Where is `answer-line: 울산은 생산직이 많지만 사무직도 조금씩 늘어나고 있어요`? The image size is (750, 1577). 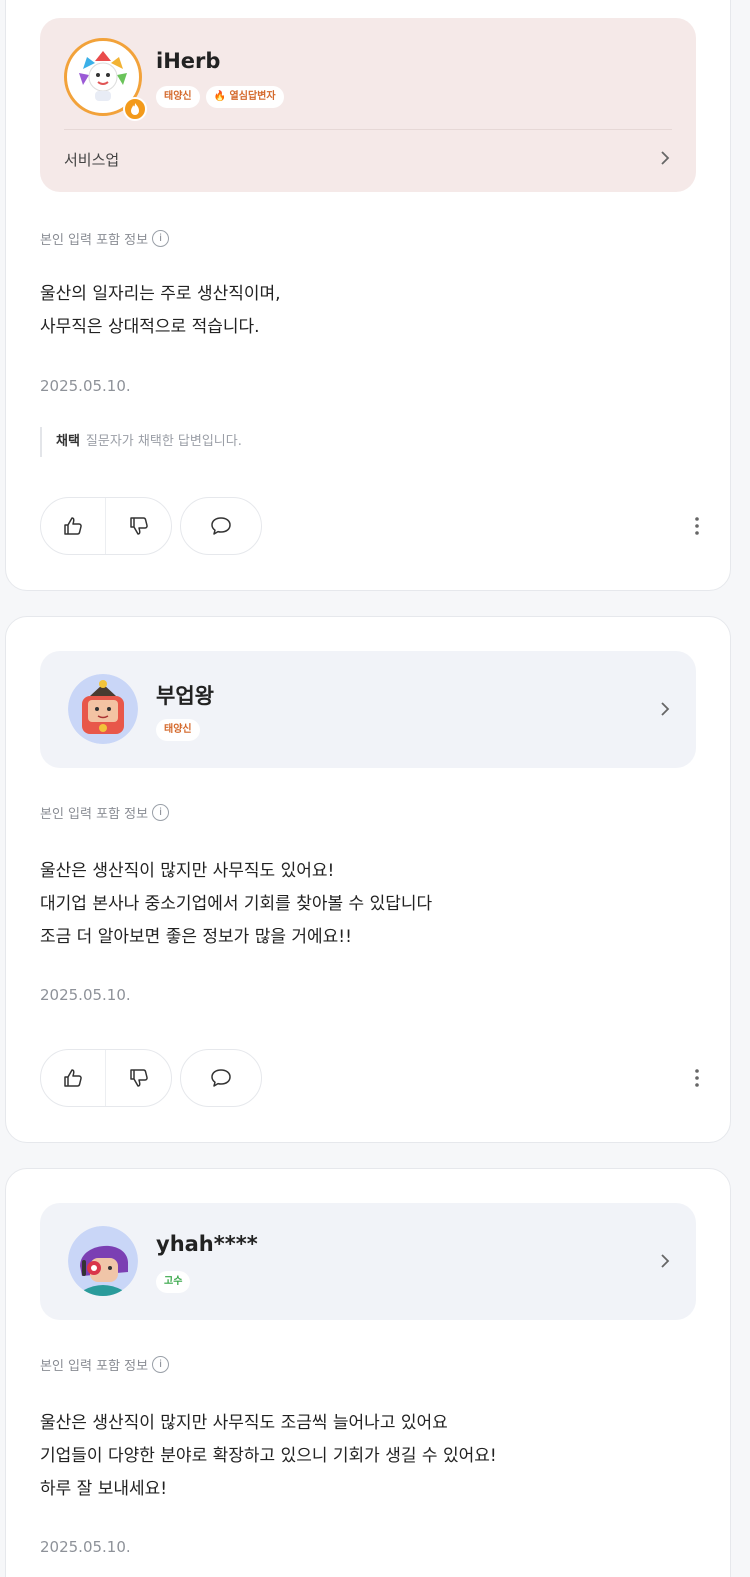
answer-line: 울산은 생산직이 많지만 사무직도 조금씩 늘어나고 있어요 is located at coordinates (244, 1423).